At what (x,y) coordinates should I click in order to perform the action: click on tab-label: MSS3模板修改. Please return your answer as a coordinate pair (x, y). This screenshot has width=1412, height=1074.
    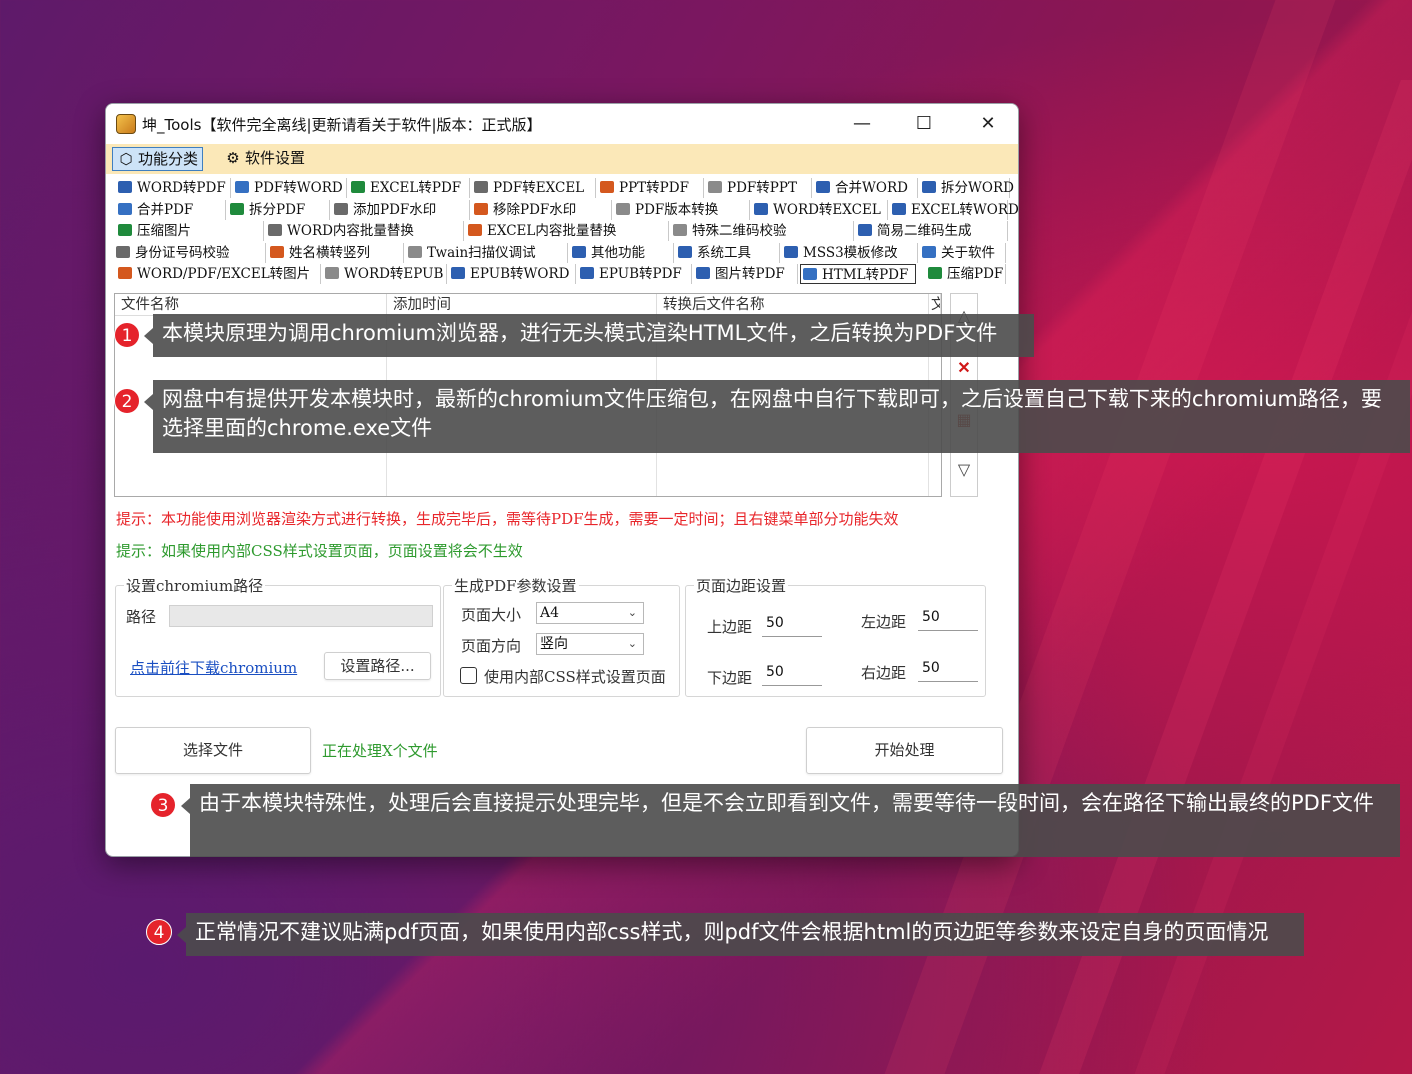
    Looking at the image, I should click on (850, 252).